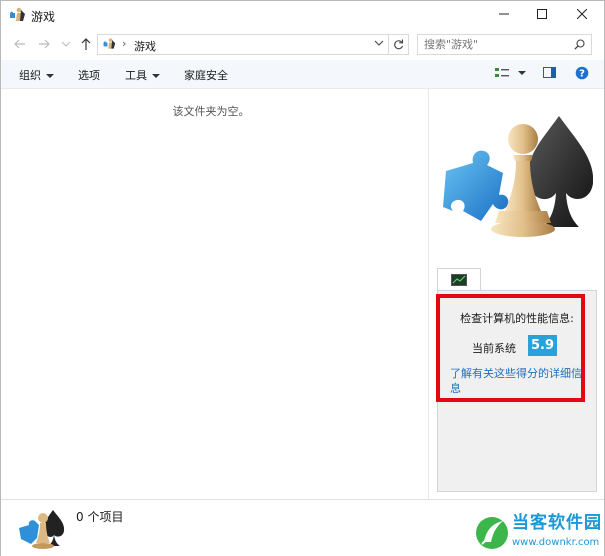 This screenshot has width=605, height=556. I want to click on current-system-label: 当前系统, so click(494, 348).